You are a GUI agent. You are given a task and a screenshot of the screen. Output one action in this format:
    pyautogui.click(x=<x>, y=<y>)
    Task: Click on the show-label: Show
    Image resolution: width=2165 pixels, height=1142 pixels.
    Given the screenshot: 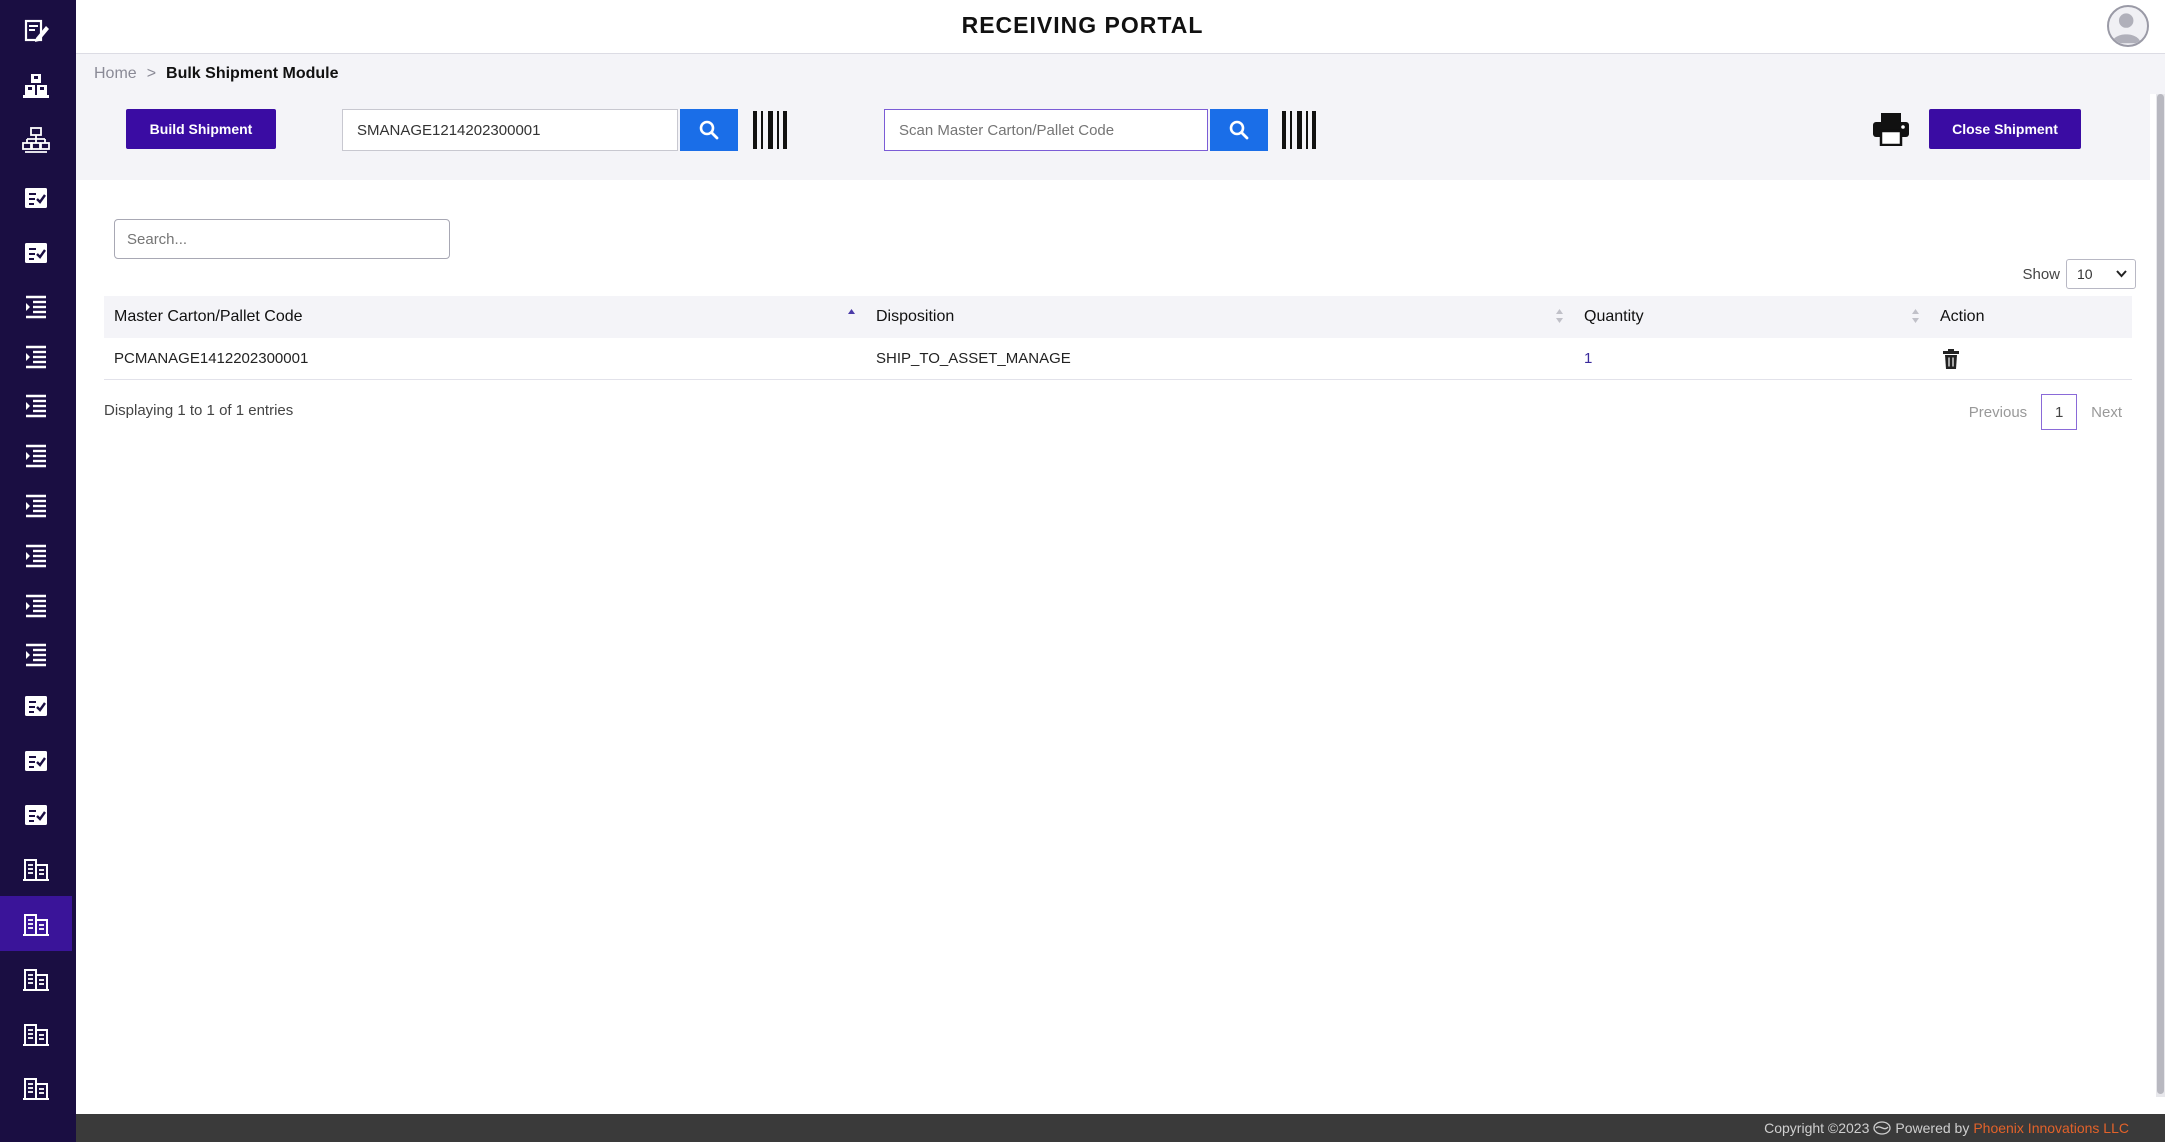 What is the action you would take?
    pyautogui.click(x=2041, y=274)
    